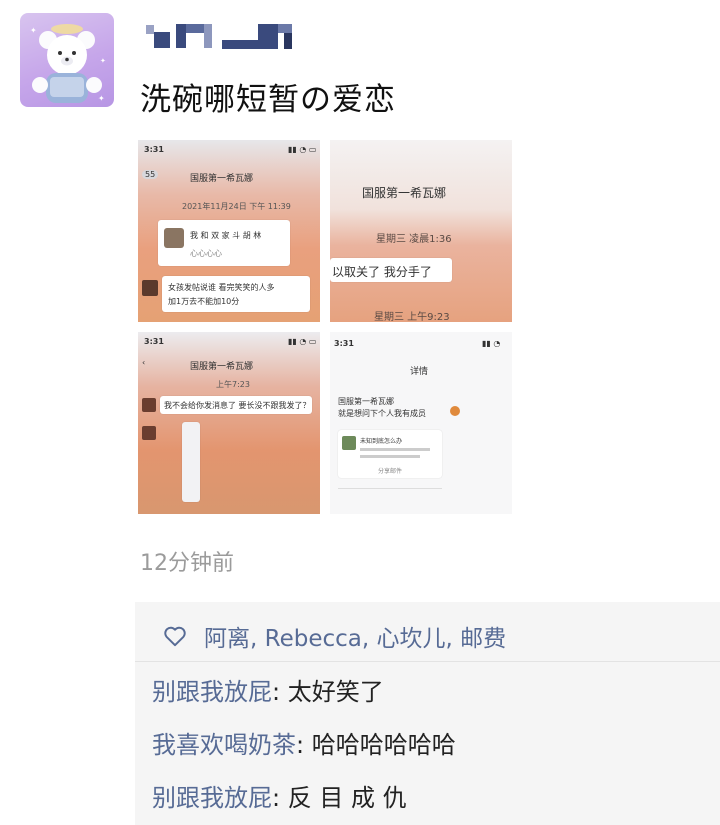 The height and width of the screenshot is (825, 720). I want to click on heart-outline-icon, so click(175, 636).